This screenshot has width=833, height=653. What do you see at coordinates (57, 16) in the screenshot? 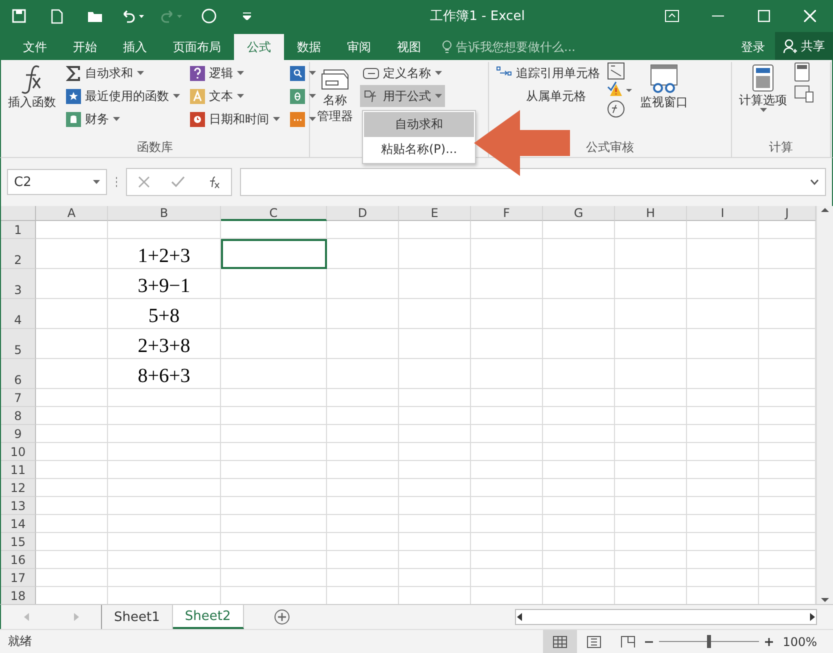
I see `new-file-icon` at bounding box center [57, 16].